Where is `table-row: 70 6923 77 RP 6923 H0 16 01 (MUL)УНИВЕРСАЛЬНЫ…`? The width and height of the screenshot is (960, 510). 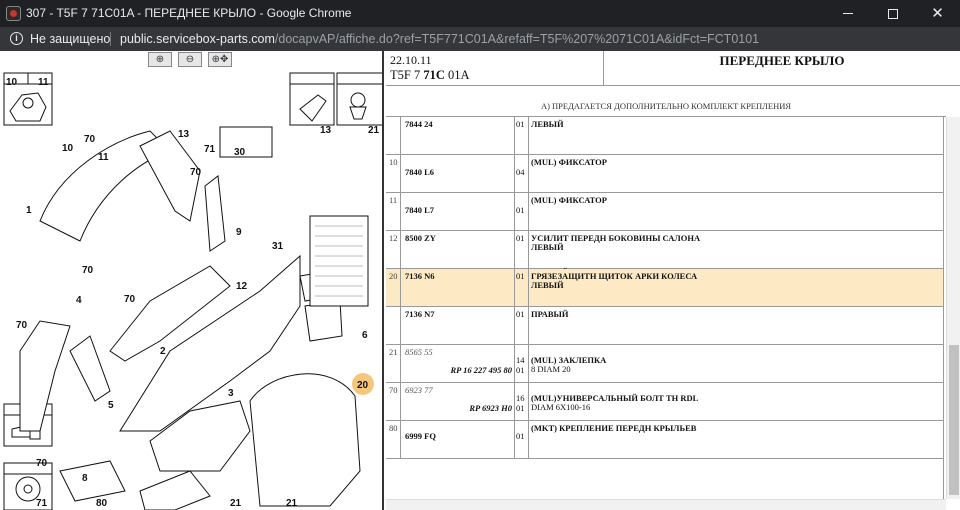
table-row: 70 6923 77 RP 6923 H0 16 01 (MUL)УНИВЕРСАЛЬНЫ… is located at coordinates (664, 402).